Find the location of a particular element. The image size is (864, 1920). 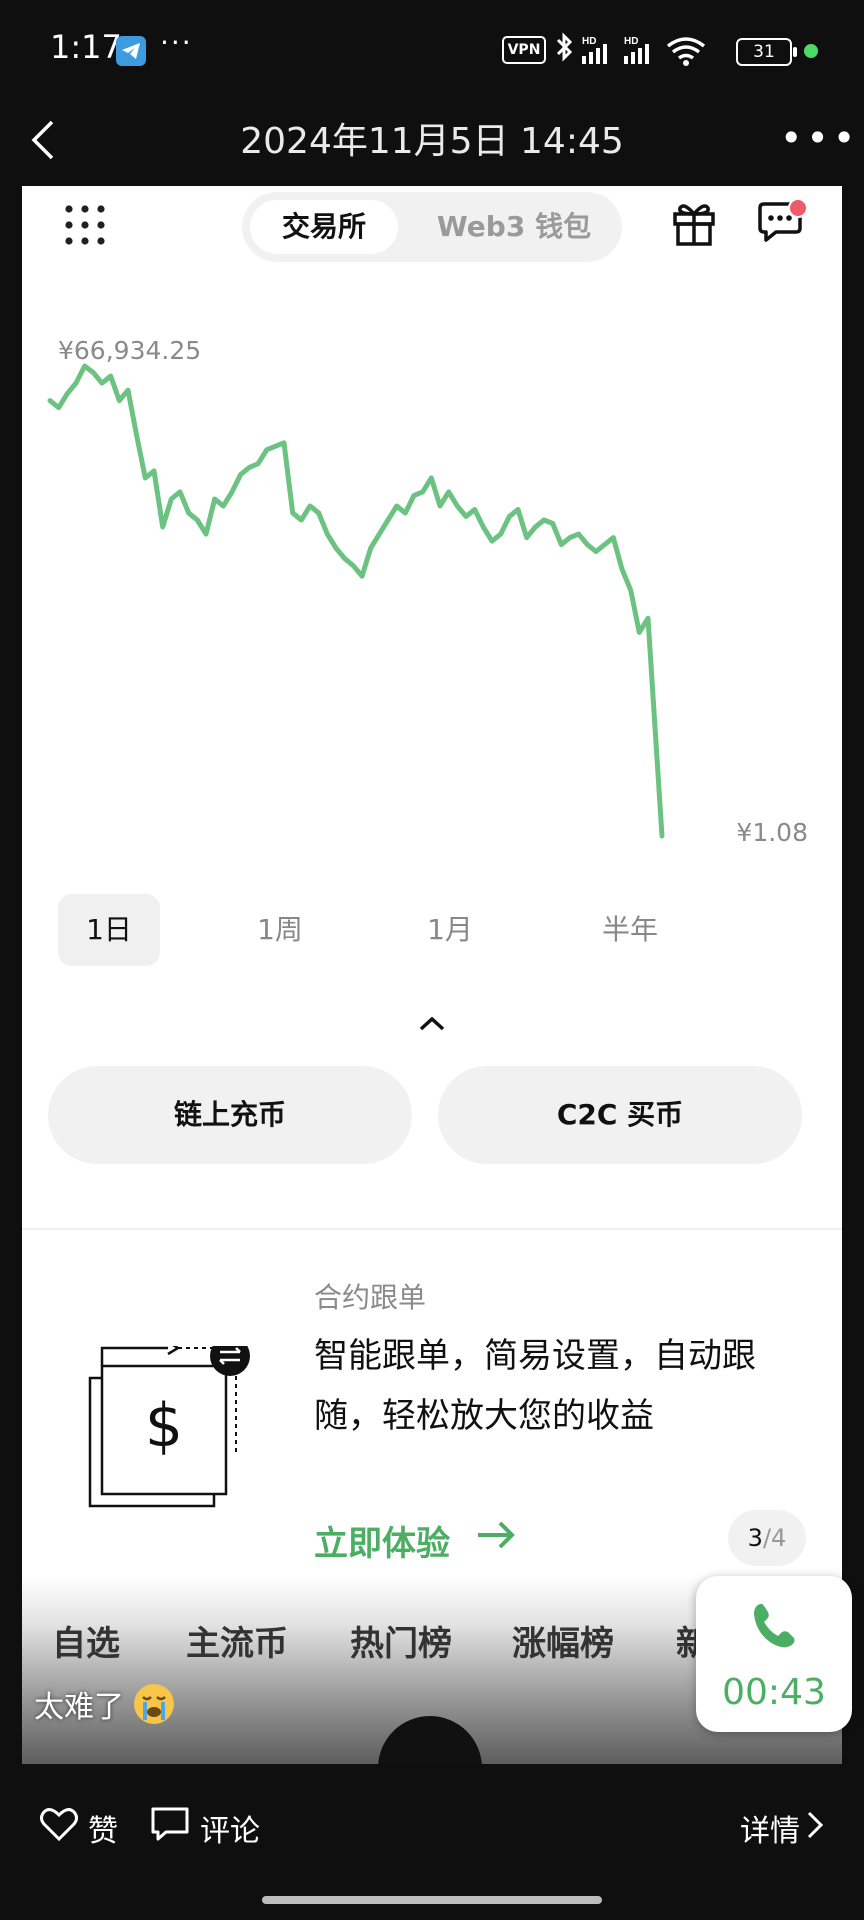

divider is located at coordinates (432, 1229).